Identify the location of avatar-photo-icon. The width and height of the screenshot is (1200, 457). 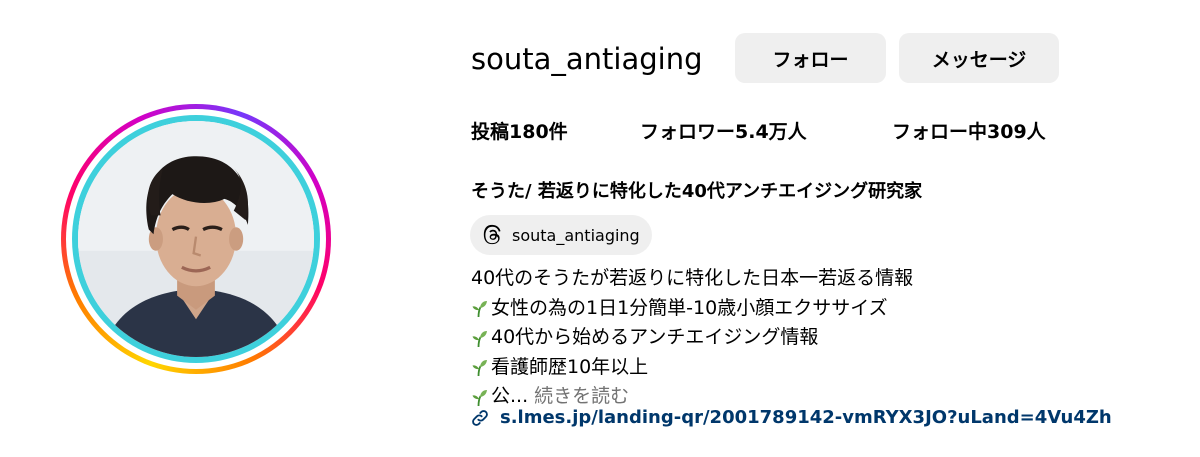
(196, 239).